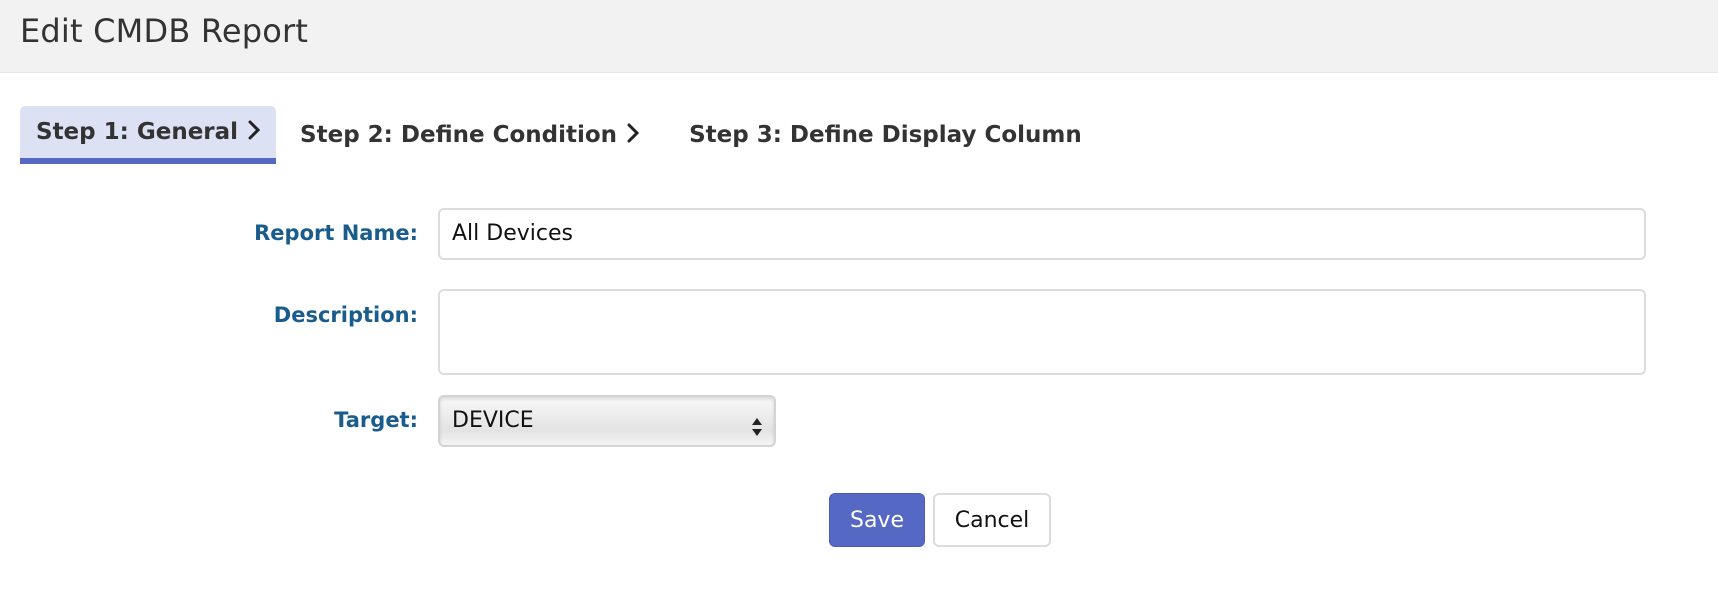 The image size is (1718, 608). I want to click on description-textarea, so click(1042, 332).